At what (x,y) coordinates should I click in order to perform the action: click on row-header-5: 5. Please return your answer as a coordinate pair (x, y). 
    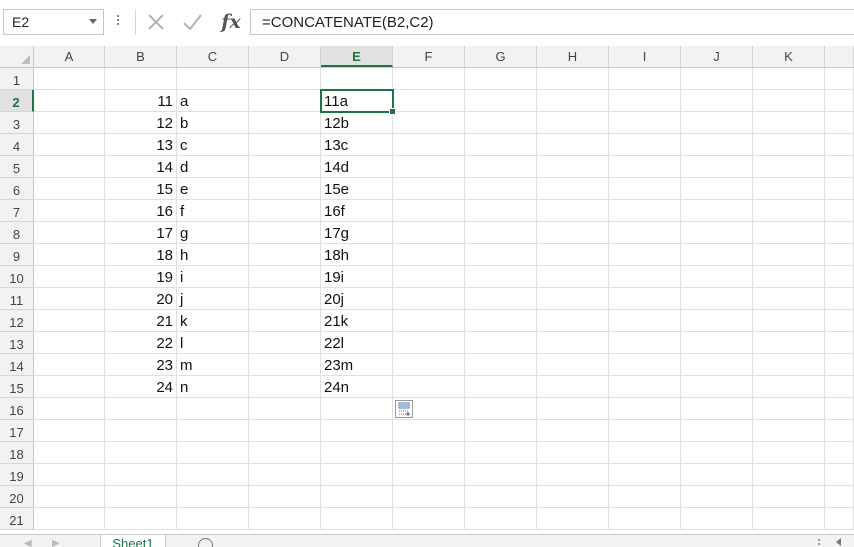
    Looking at the image, I should click on (17, 167).